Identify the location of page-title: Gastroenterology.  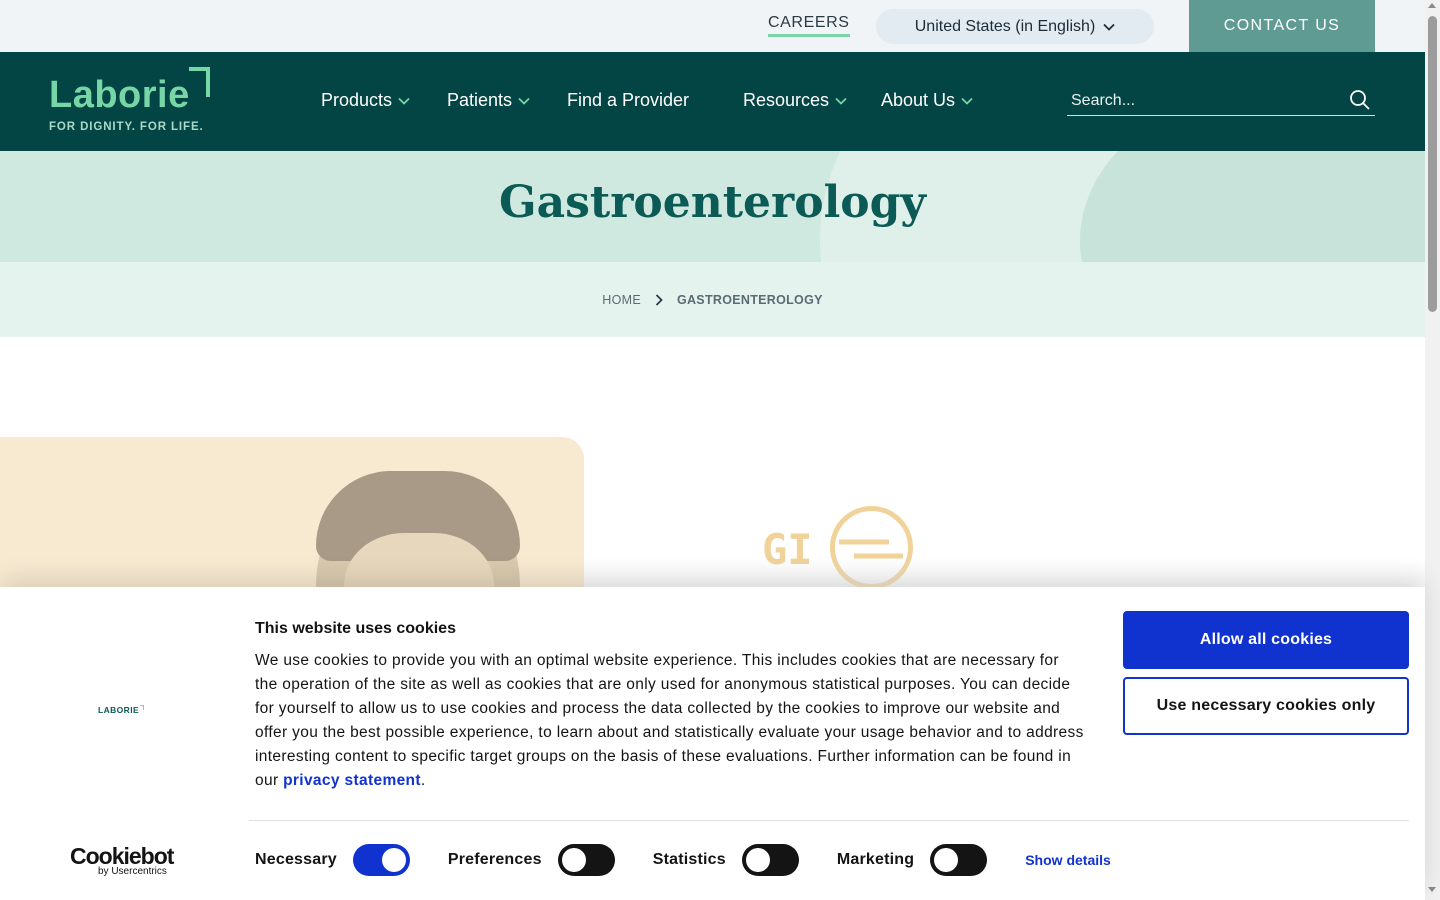
(712, 202).